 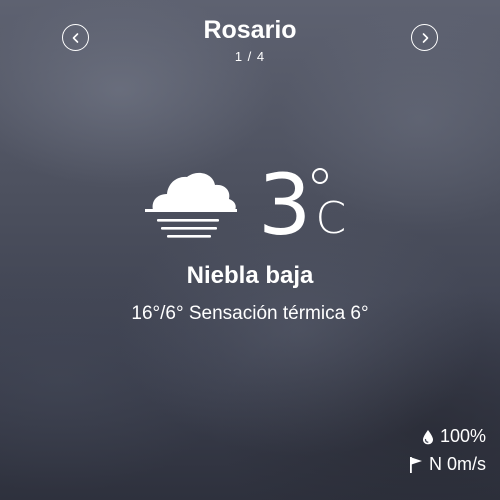 What do you see at coordinates (285, 205) in the screenshot?
I see `temperature-value: 3` at bounding box center [285, 205].